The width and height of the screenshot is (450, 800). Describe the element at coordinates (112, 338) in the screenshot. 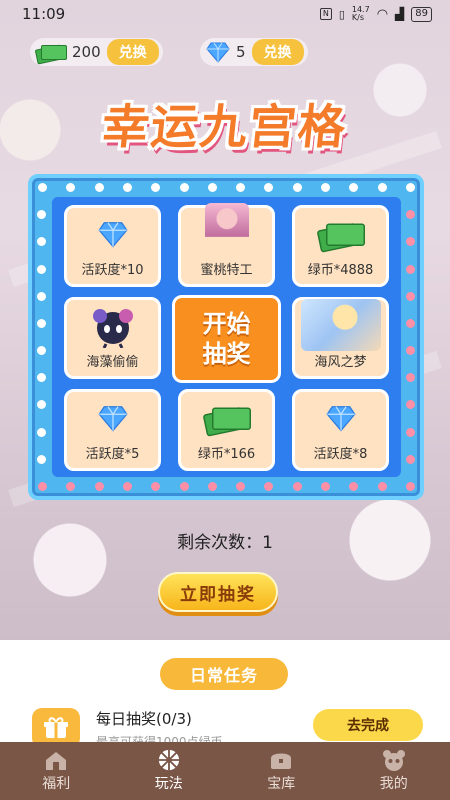

I see `grid-cell-prize-4: 海藻偷偷` at that location.